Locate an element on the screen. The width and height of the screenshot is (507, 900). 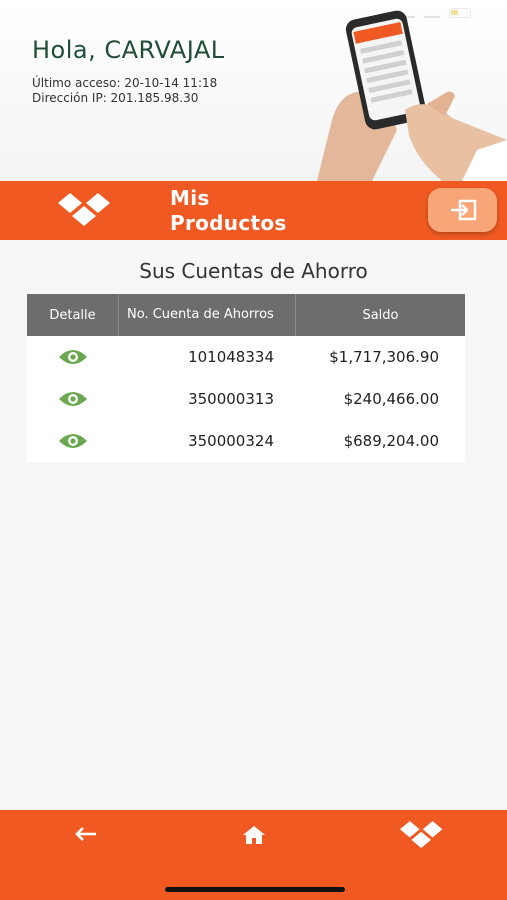
back-button is located at coordinates (86, 834).